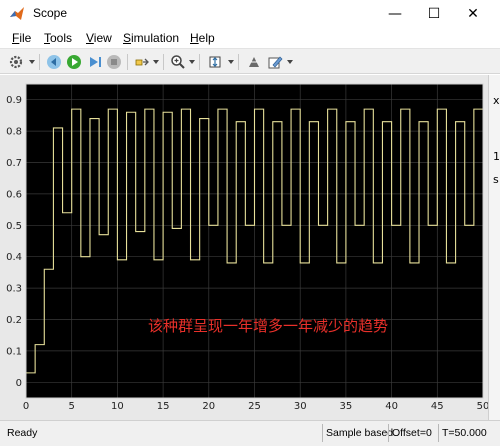  What do you see at coordinates (391, 406) in the screenshot?
I see `x-tick-label: 40` at bounding box center [391, 406].